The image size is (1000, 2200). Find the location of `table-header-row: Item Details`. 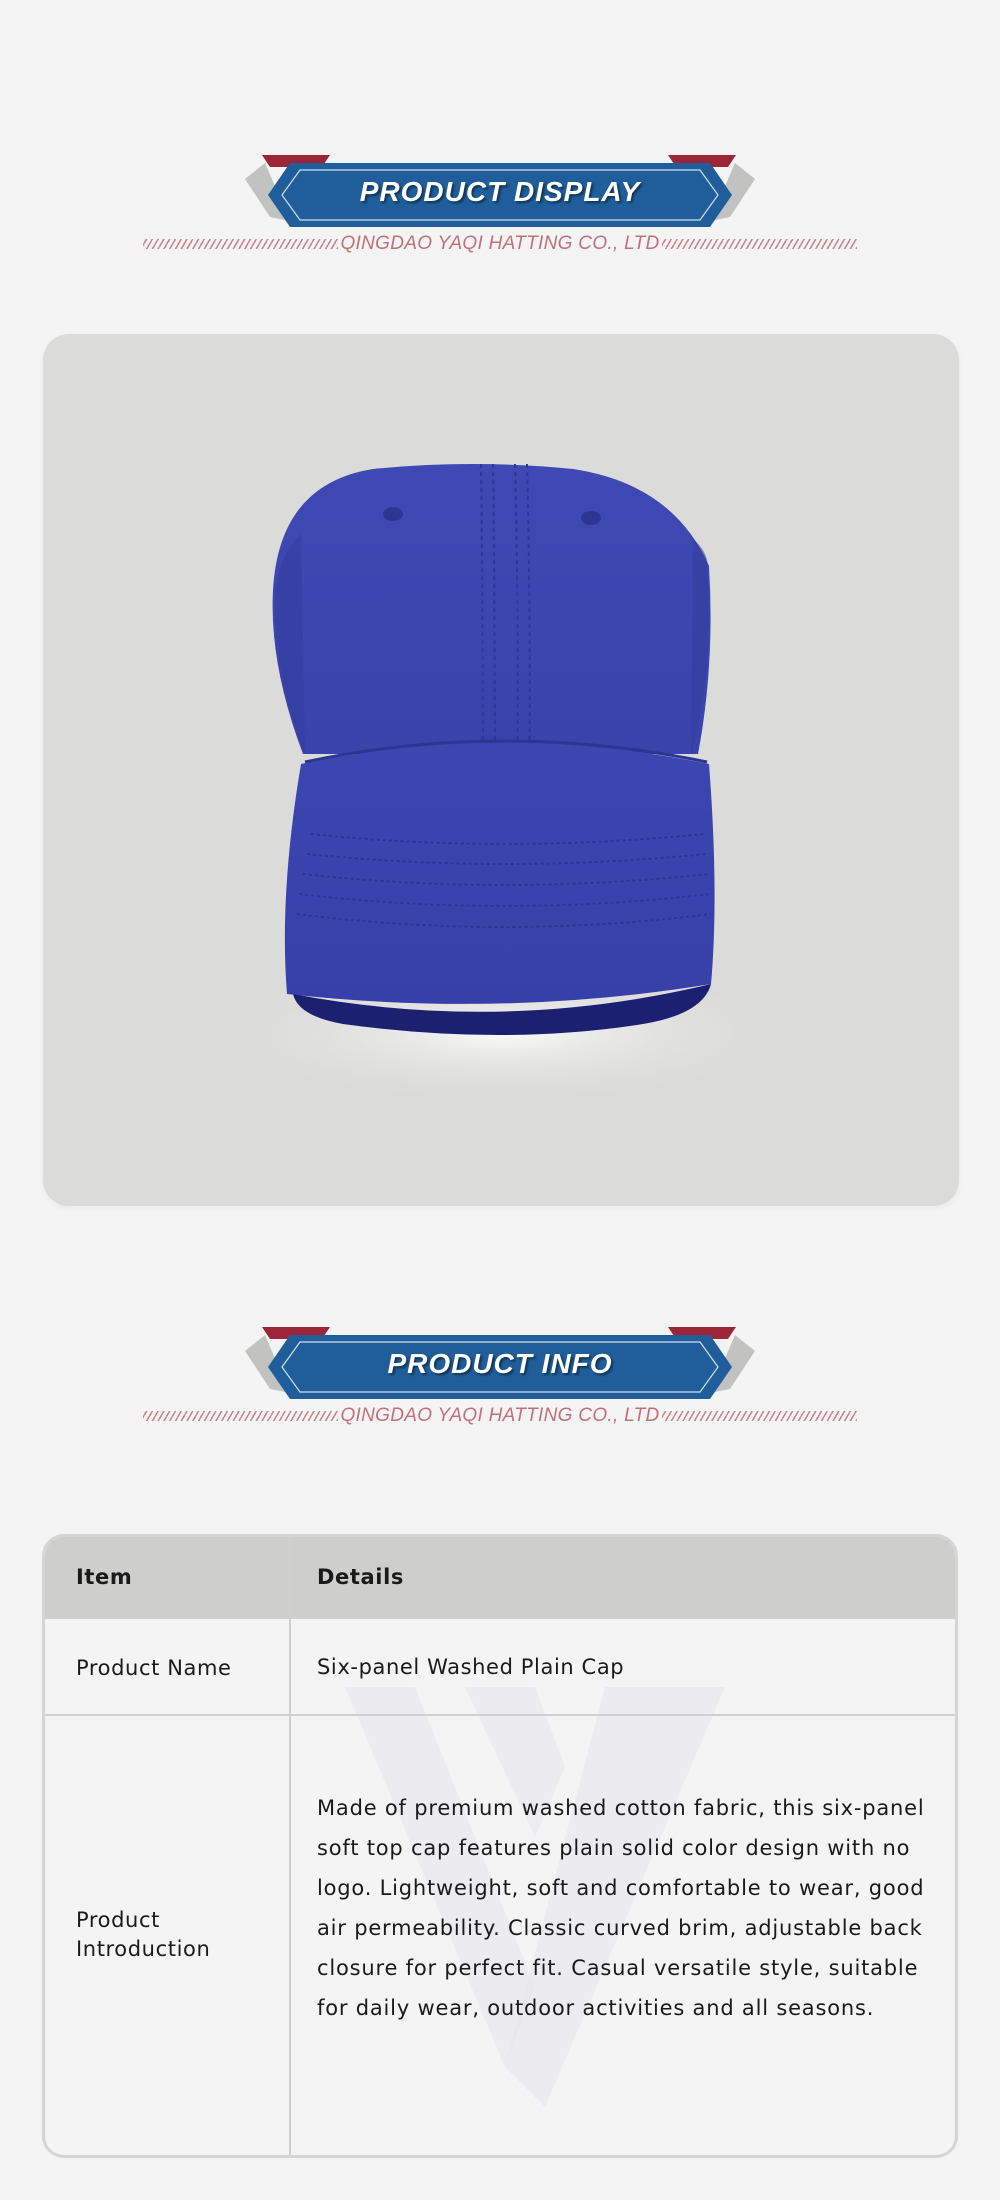

table-header-row: Item Details is located at coordinates (500, 1577).